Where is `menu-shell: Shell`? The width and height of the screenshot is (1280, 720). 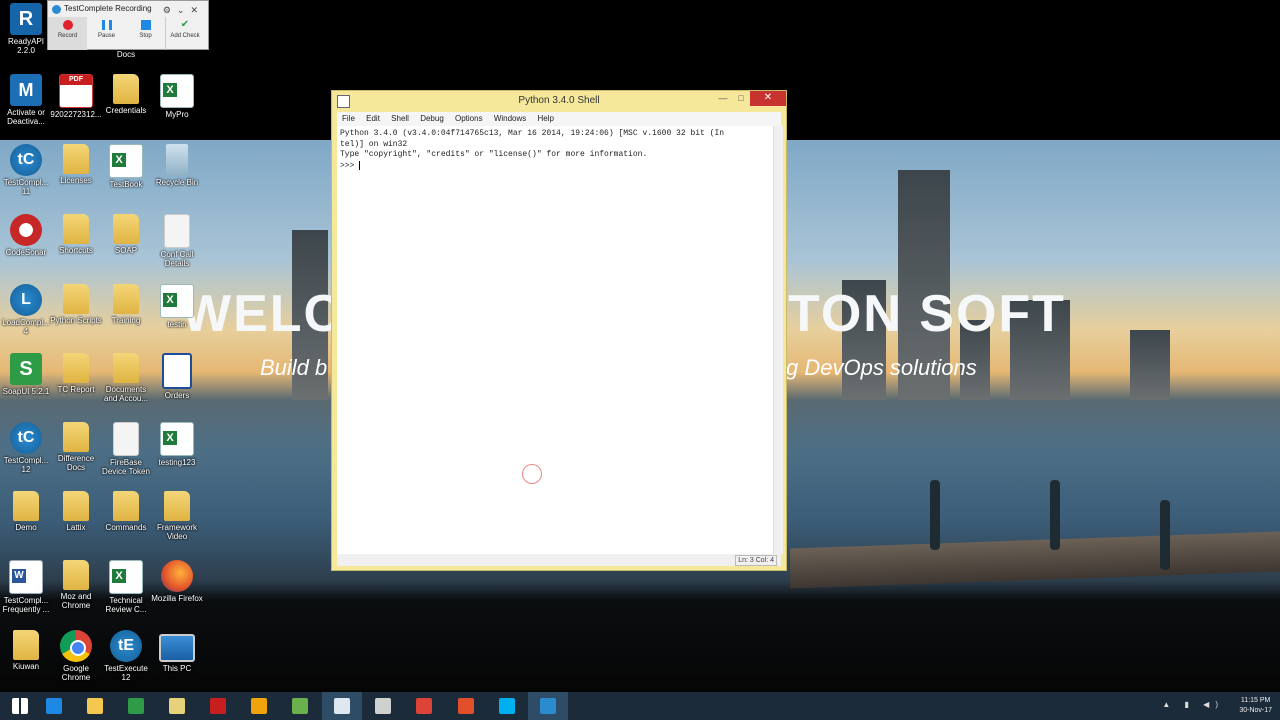 menu-shell: Shell is located at coordinates (400, 118).